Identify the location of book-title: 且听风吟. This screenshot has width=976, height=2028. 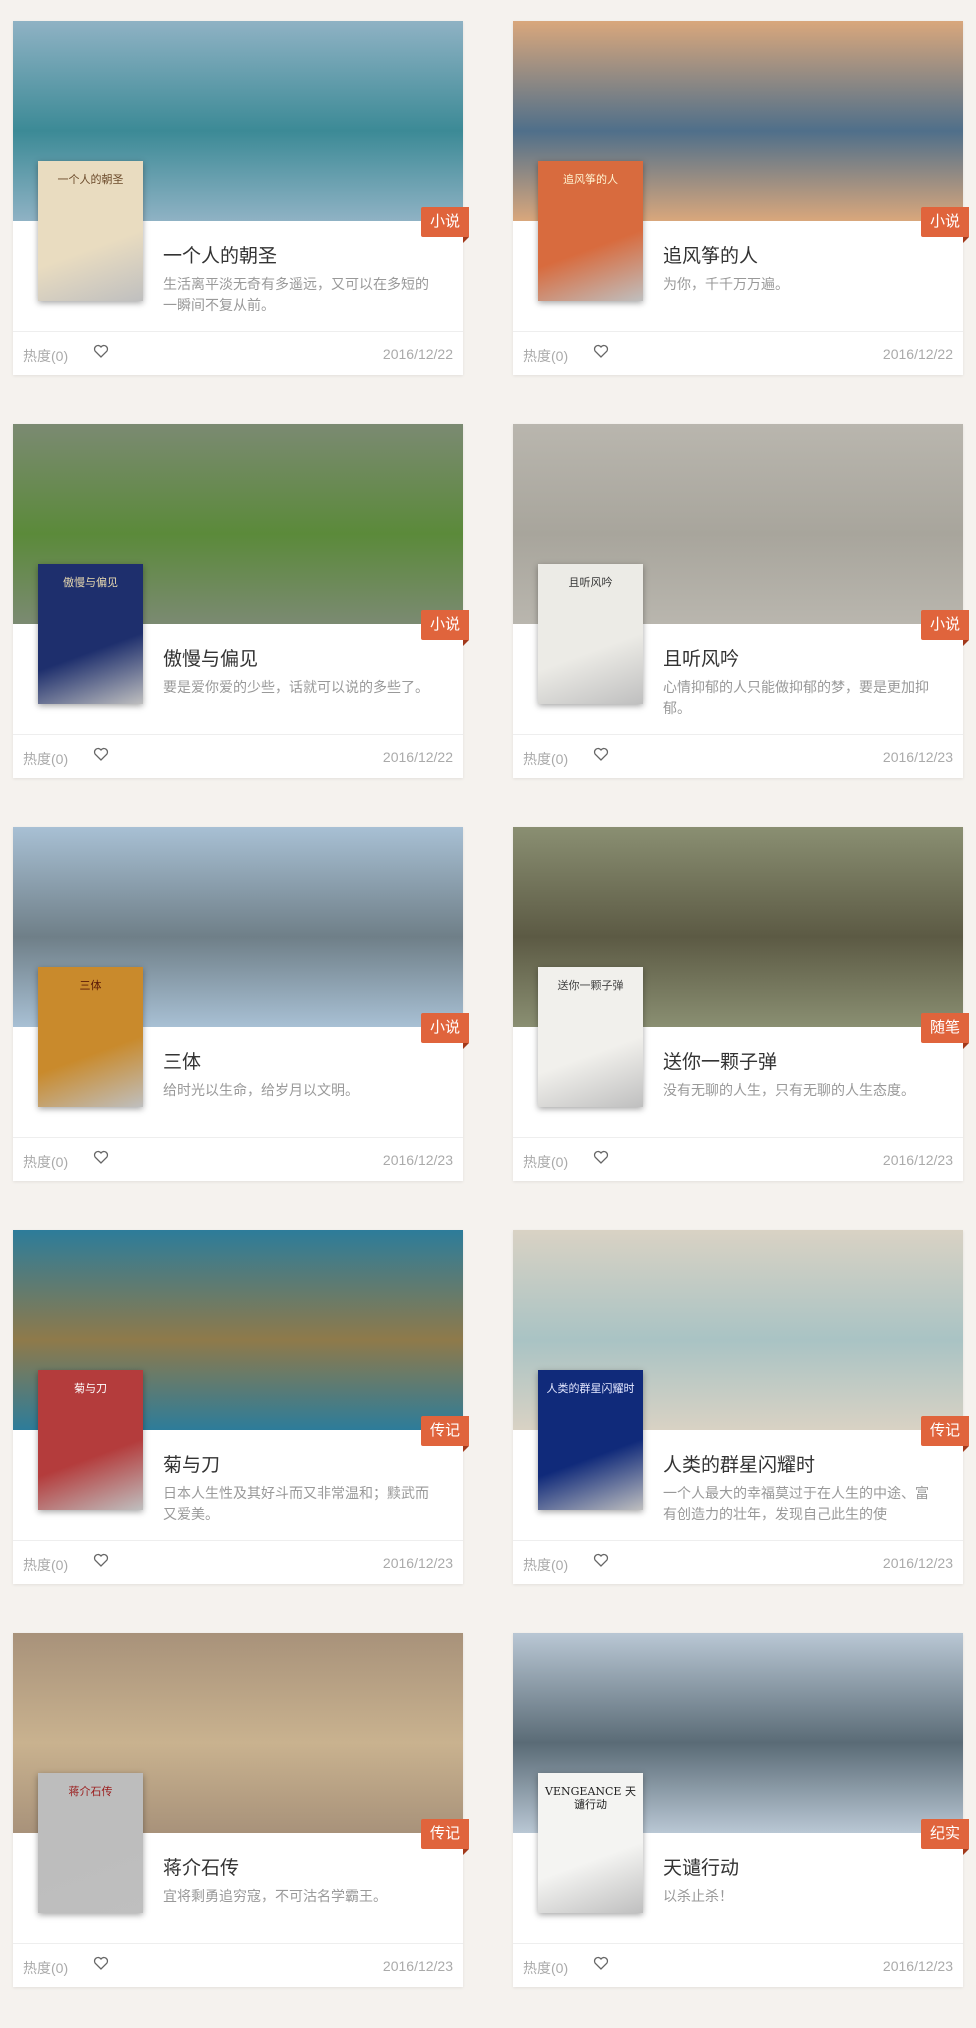
(701, 657).